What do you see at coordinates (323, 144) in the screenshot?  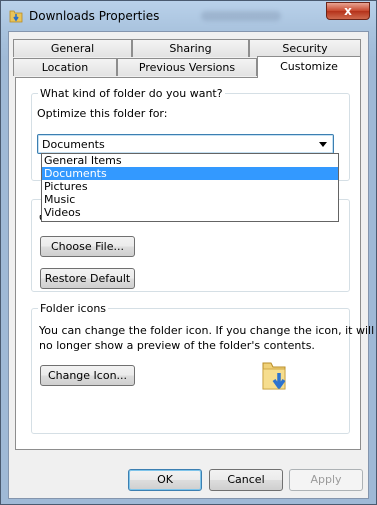 I see `chevron-down-icon` at bounding box center [323, 144].